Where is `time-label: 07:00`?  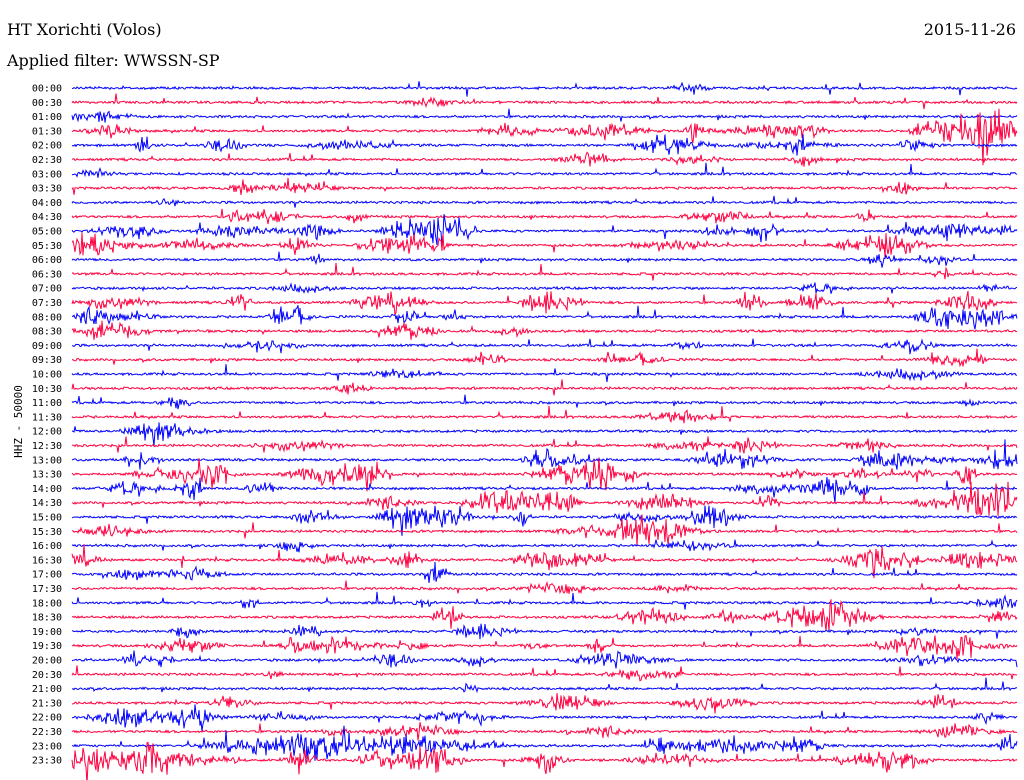
time-label: 07:00 is located at coordinates (47, 289).